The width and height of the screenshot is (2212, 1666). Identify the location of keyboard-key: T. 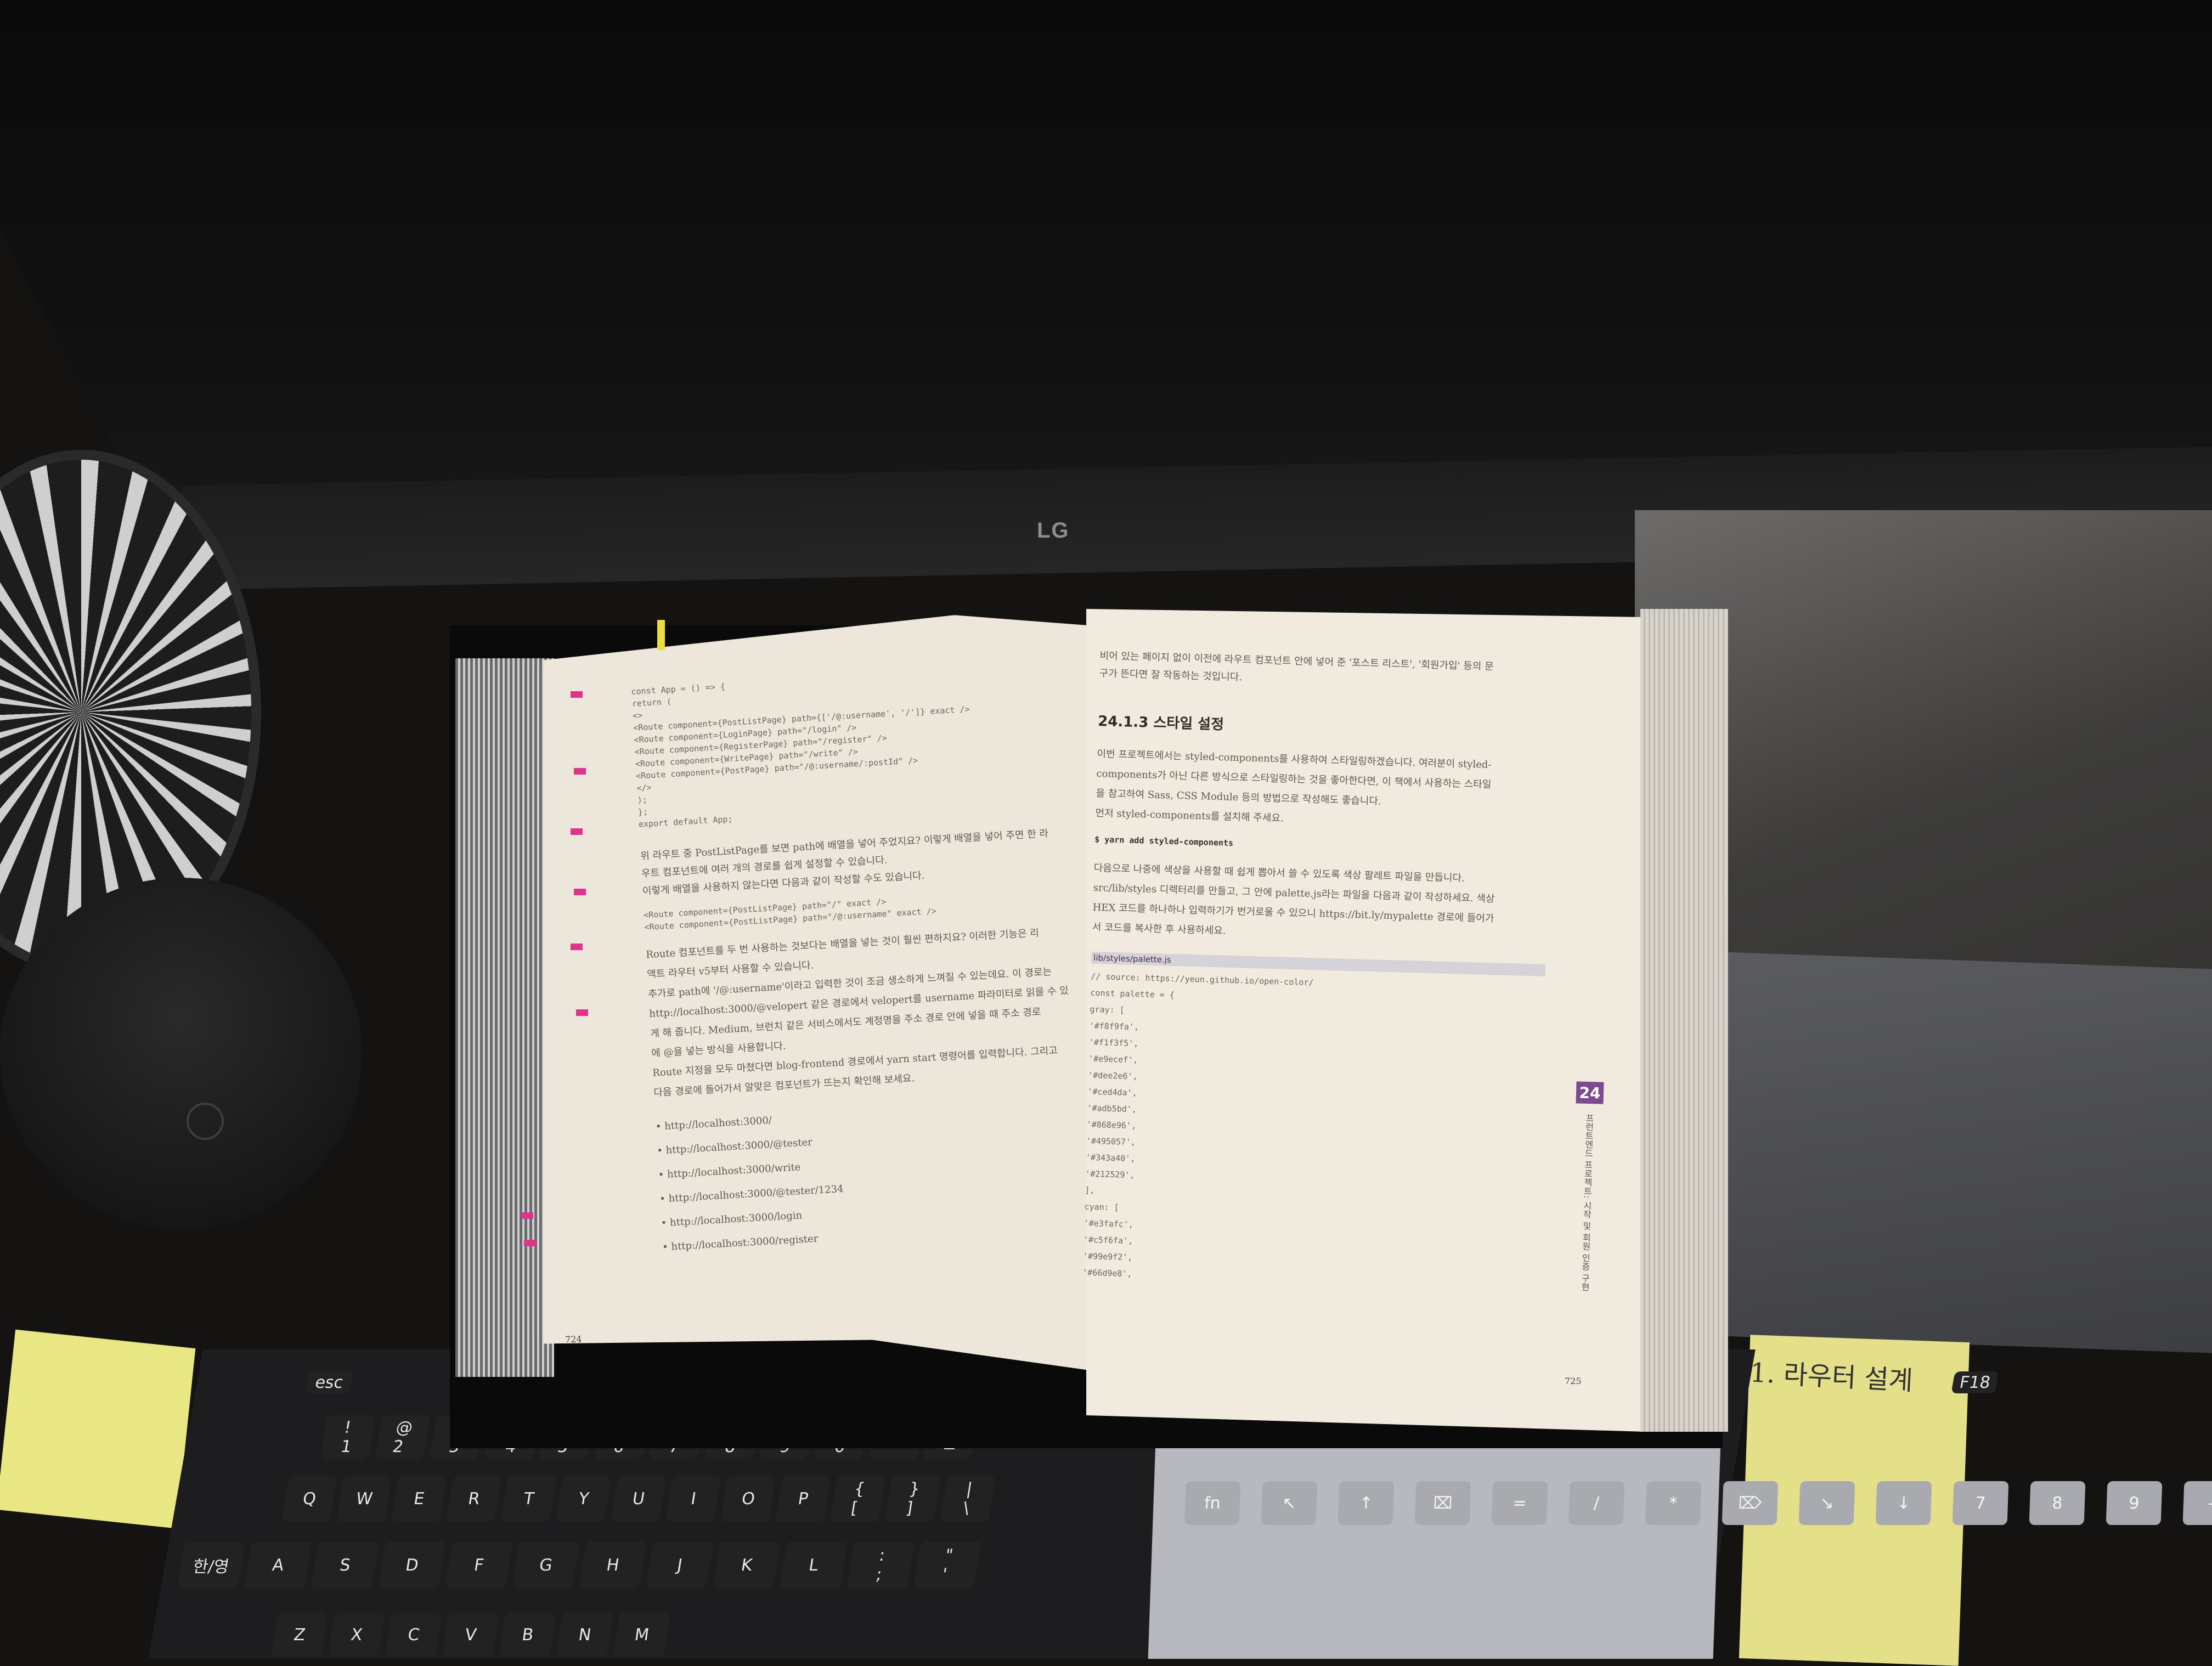
(529, 1499).